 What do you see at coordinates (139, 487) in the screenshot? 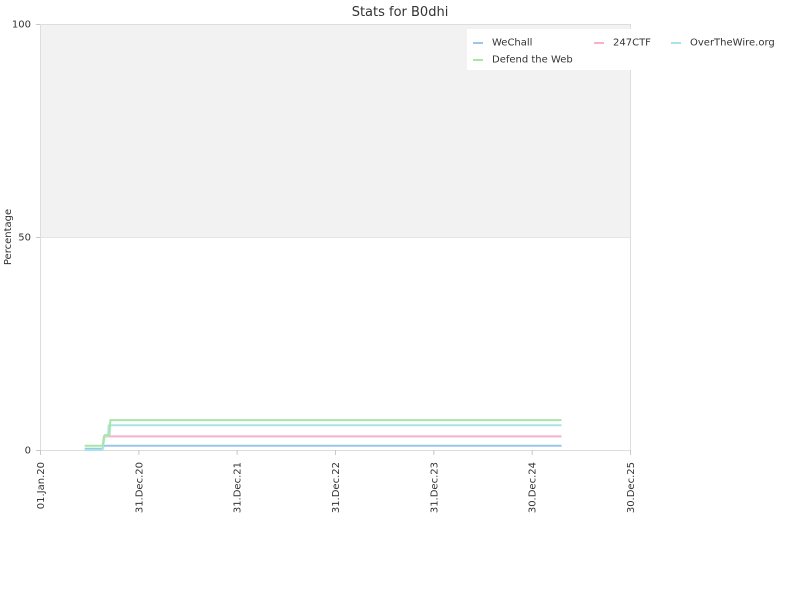
I see `x-tick-label: 31.Dec.20` at bounding box center [139, 487].